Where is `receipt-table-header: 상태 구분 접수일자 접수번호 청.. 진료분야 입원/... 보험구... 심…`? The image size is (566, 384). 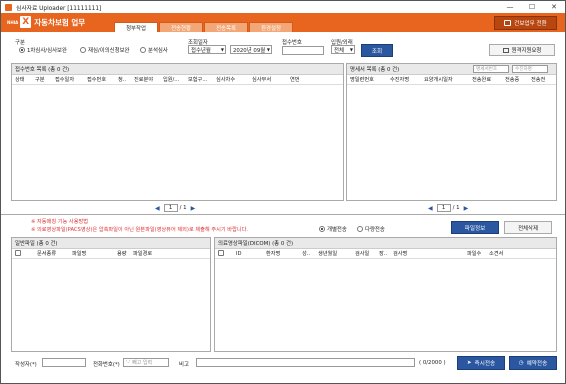
receipt-table-header: 상태 구분 접수일자 접수번호 청.. 진료분야 입원/... 보험구... 심… is located at coordinates (177, 80).